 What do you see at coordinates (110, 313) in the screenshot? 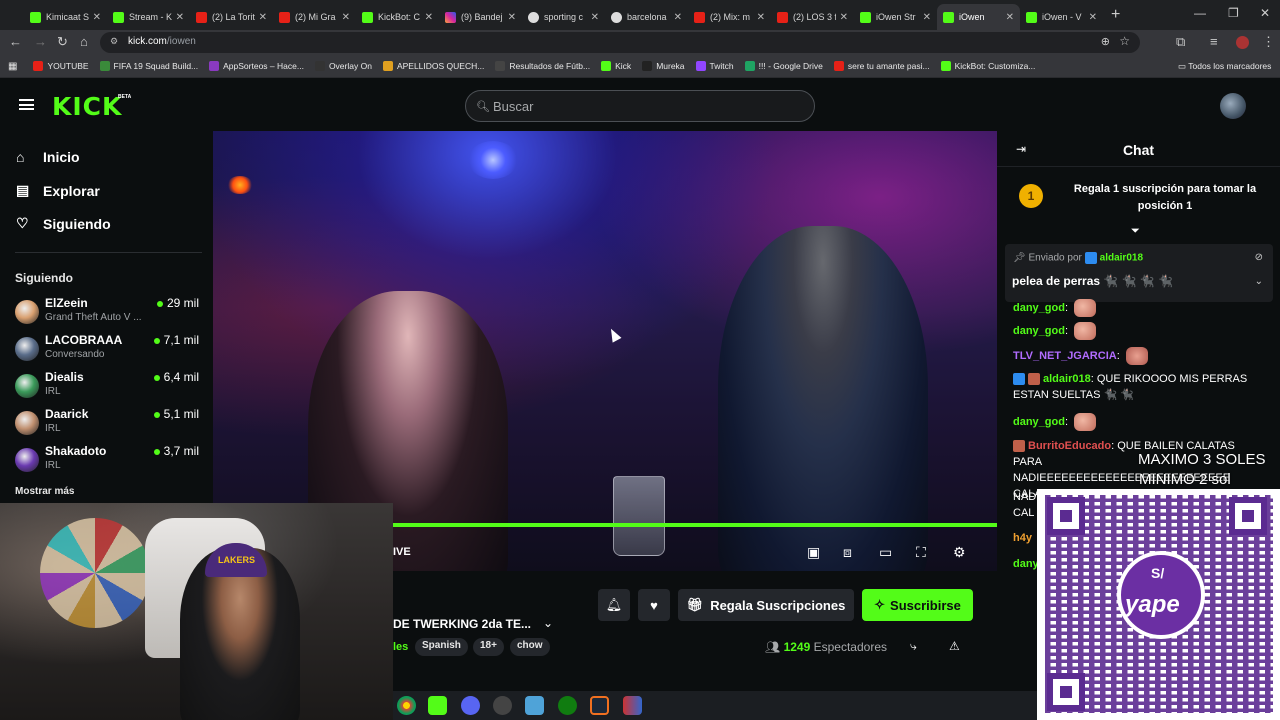
I see `sidebar-item-channel: ElZeein Grand Theft Auto V ... 29 mil` at bounding box center [110, 313].